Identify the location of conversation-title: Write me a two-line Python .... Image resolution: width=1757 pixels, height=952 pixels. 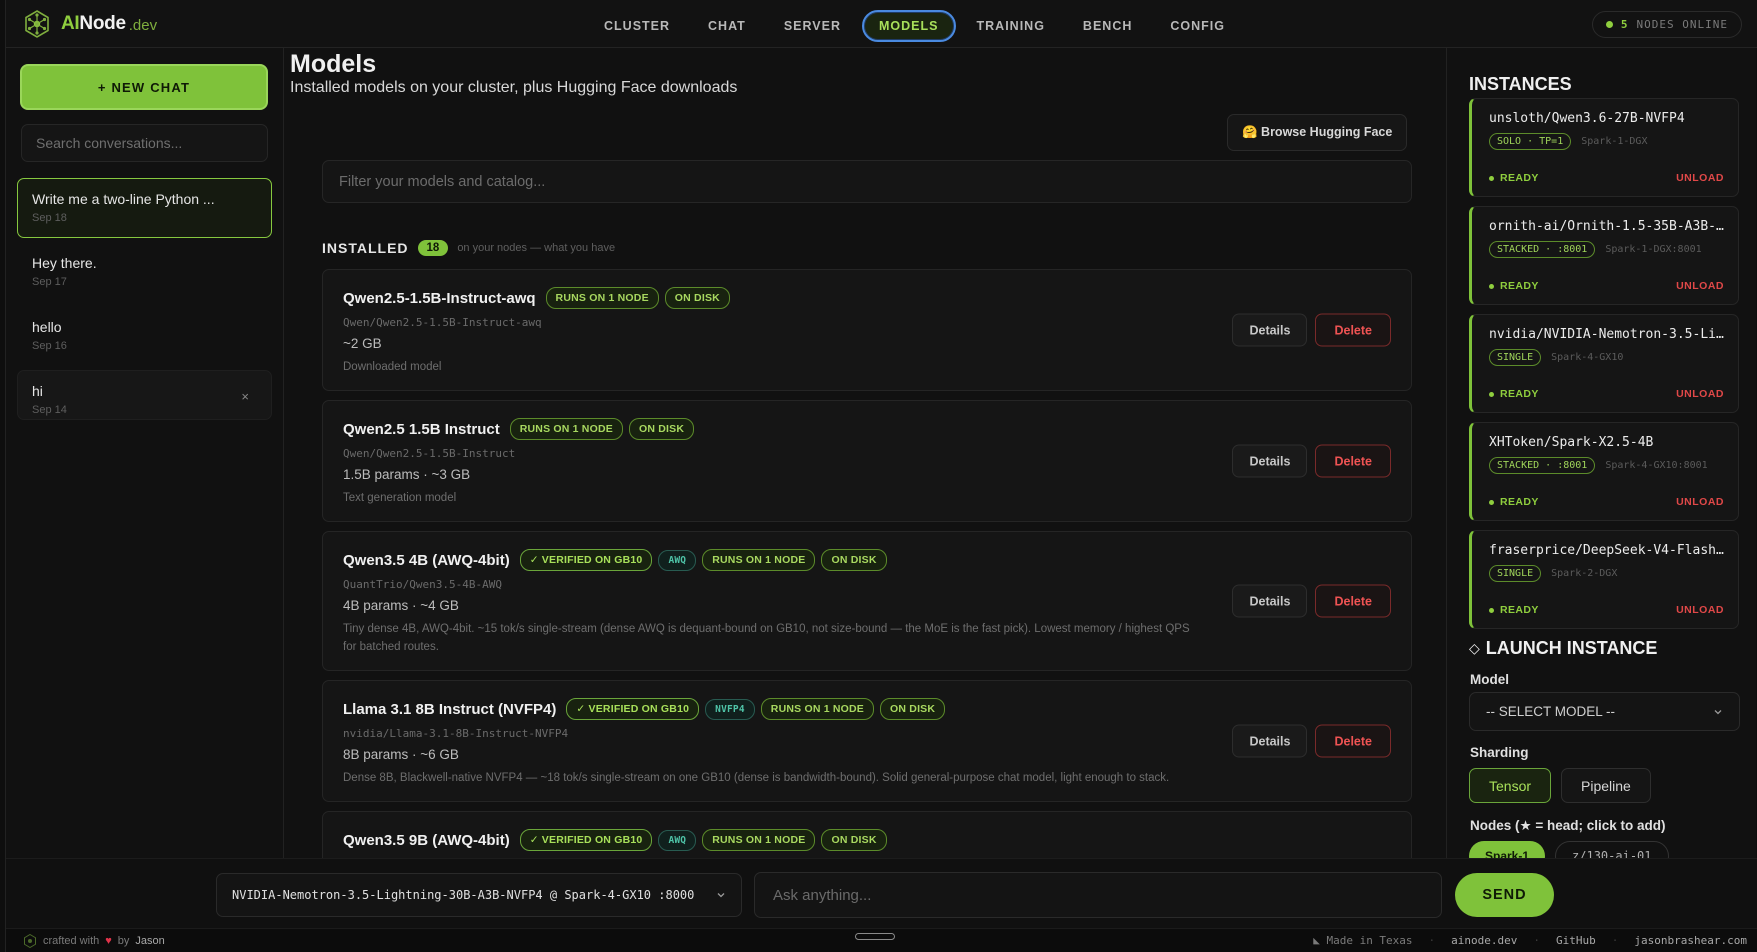
(123, 199).